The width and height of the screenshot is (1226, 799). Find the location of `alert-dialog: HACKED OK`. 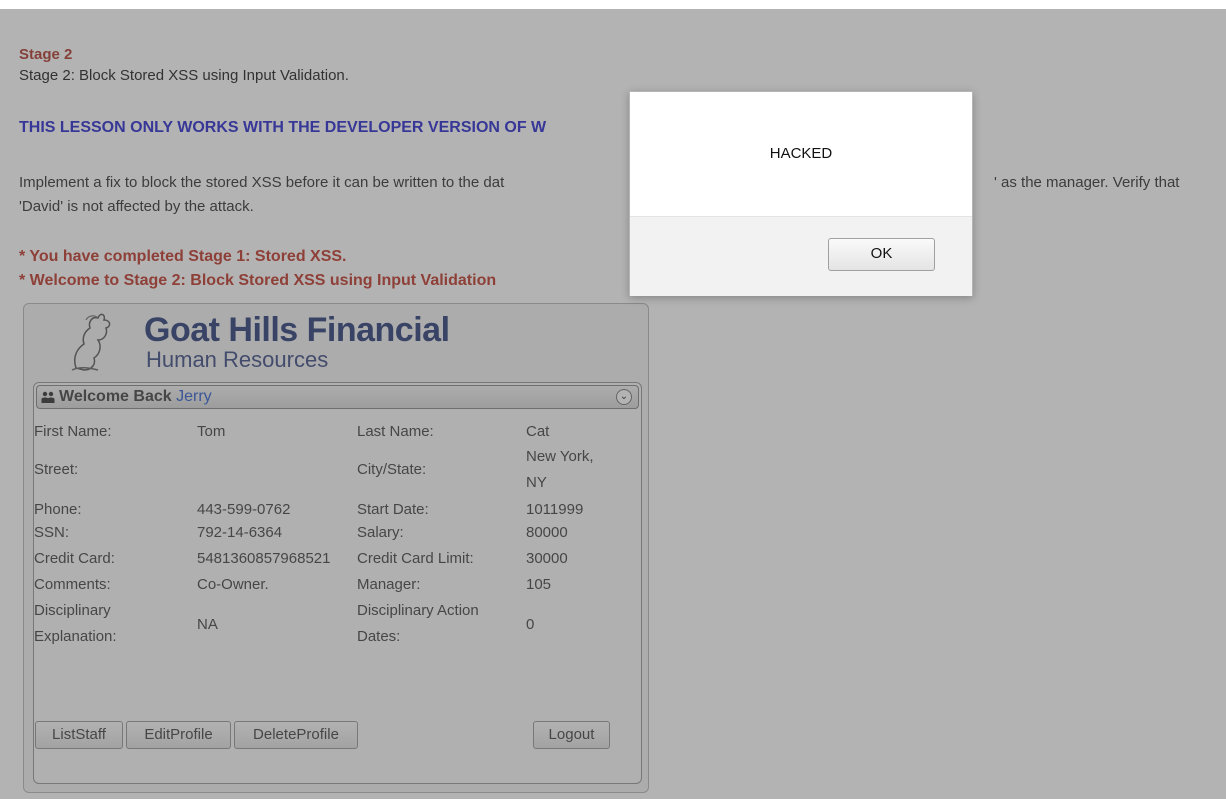

alert-dialog: HACKED OK is located at coordinates (801, 193).